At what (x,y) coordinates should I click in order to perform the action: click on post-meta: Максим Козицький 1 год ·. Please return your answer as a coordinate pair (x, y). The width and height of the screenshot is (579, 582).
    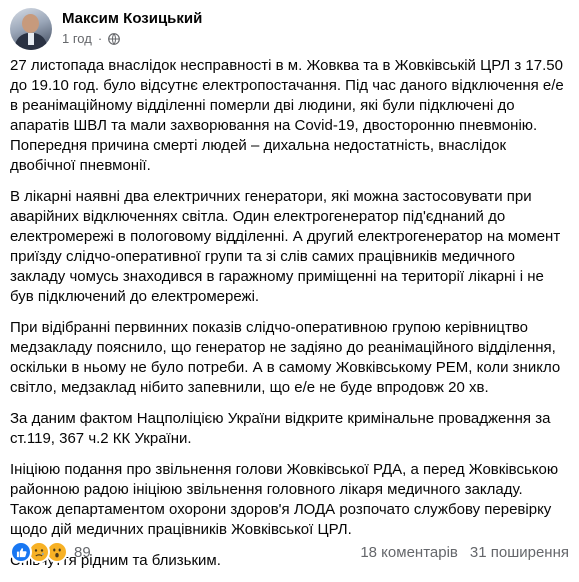
    Looking at the image, I should click on (132, 27).